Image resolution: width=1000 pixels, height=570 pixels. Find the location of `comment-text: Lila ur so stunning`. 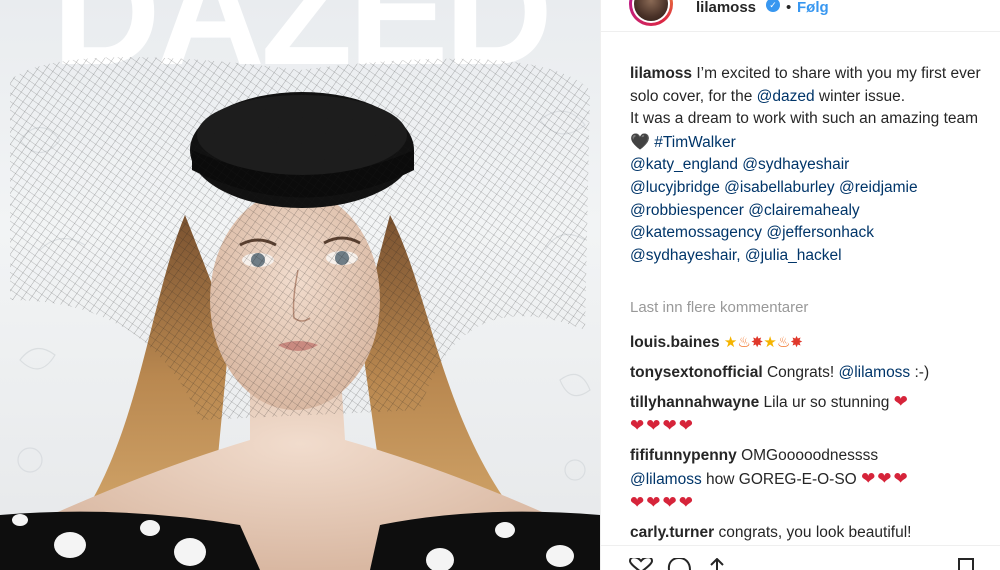

comment-text: Lila ur so stunning is located at coordinates (828, 403).